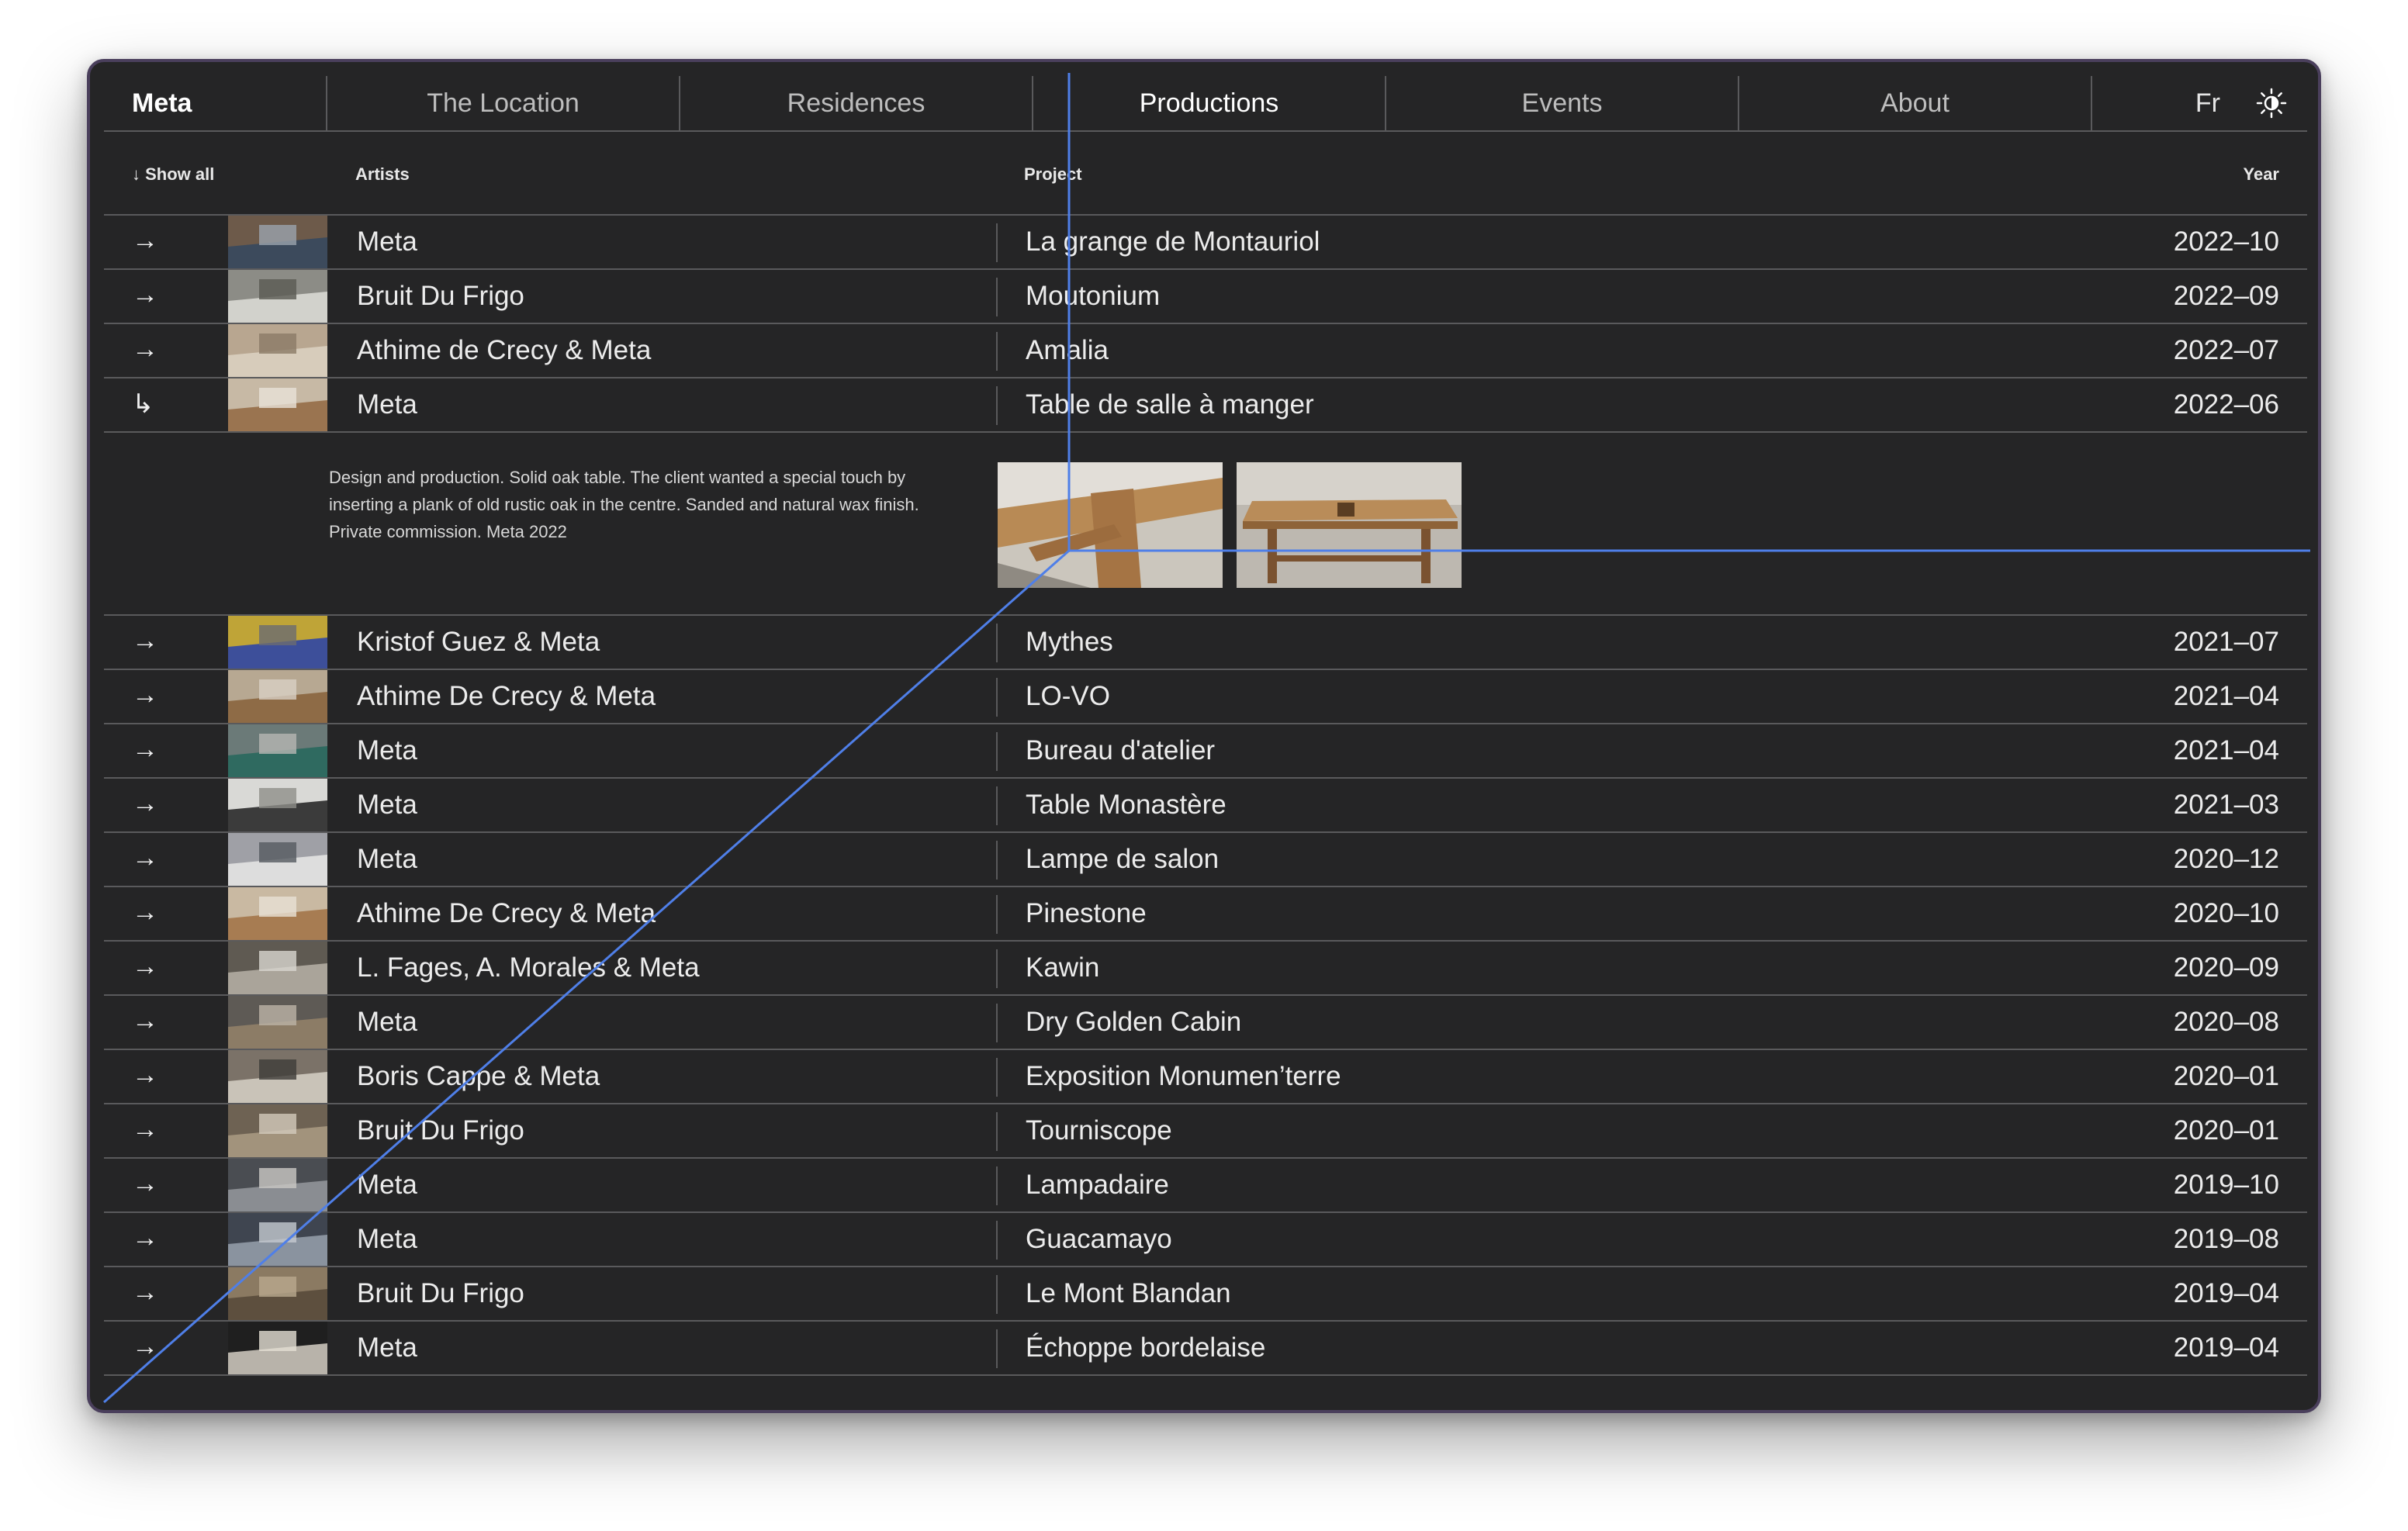 This screenshot has width=2408, height=1531. I want to click on nav-tab-about: About, so click(1914, 103).